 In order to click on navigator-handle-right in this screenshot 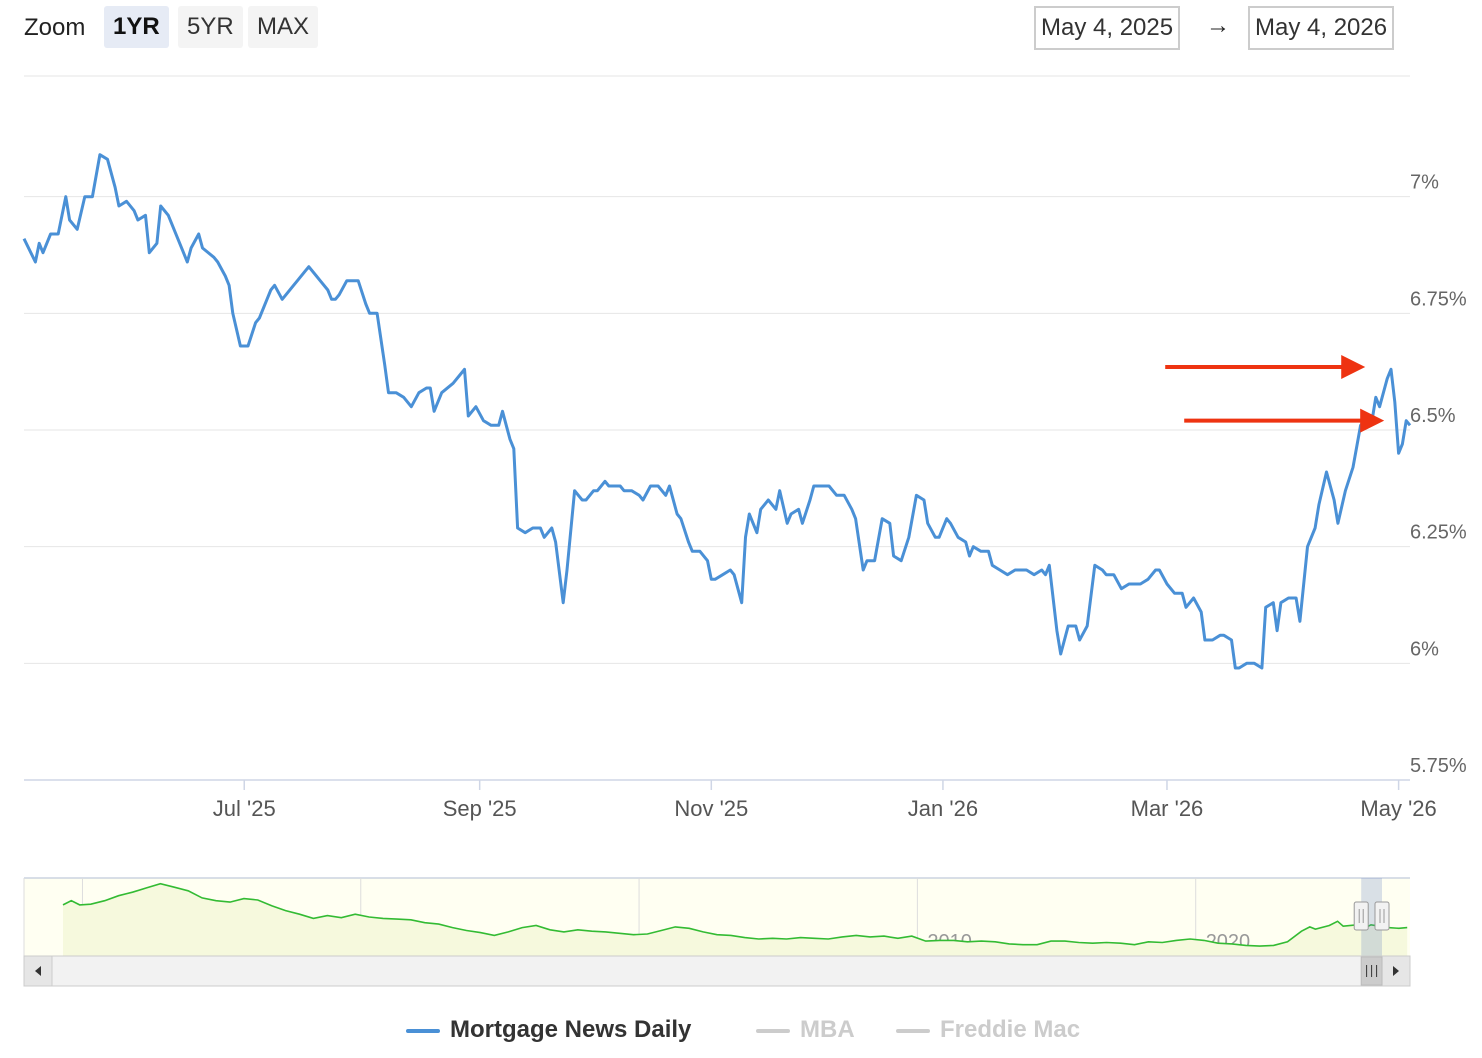, I will do `click(1382, 916)`.